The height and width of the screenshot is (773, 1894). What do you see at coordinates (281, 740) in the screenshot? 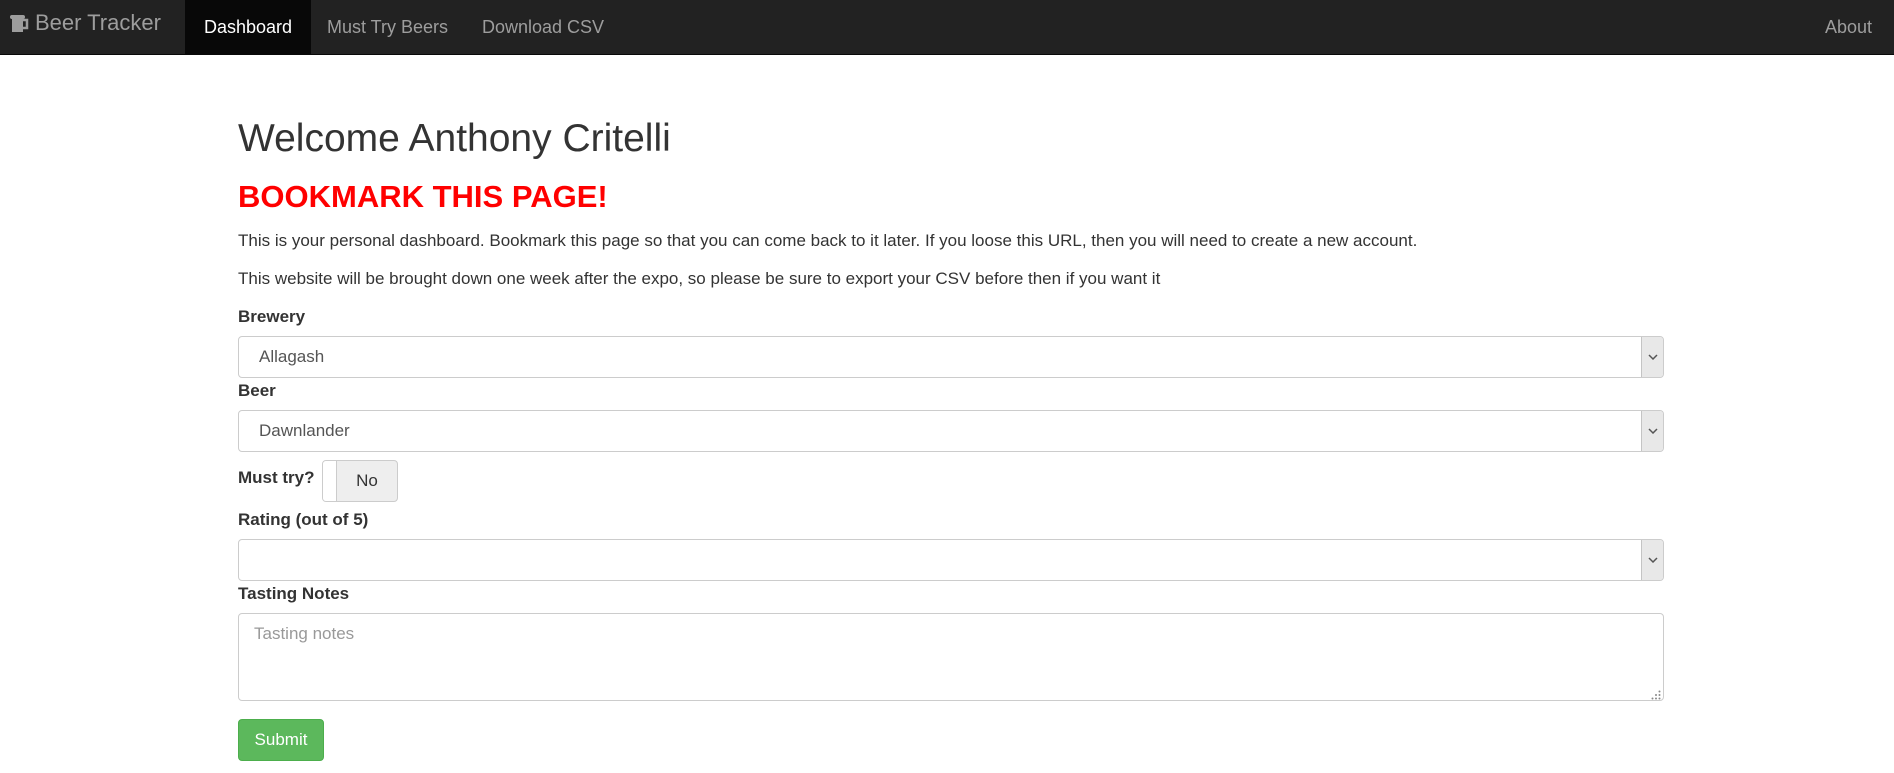
I see `submit-button: Submit` at bounding box center [281, 740].